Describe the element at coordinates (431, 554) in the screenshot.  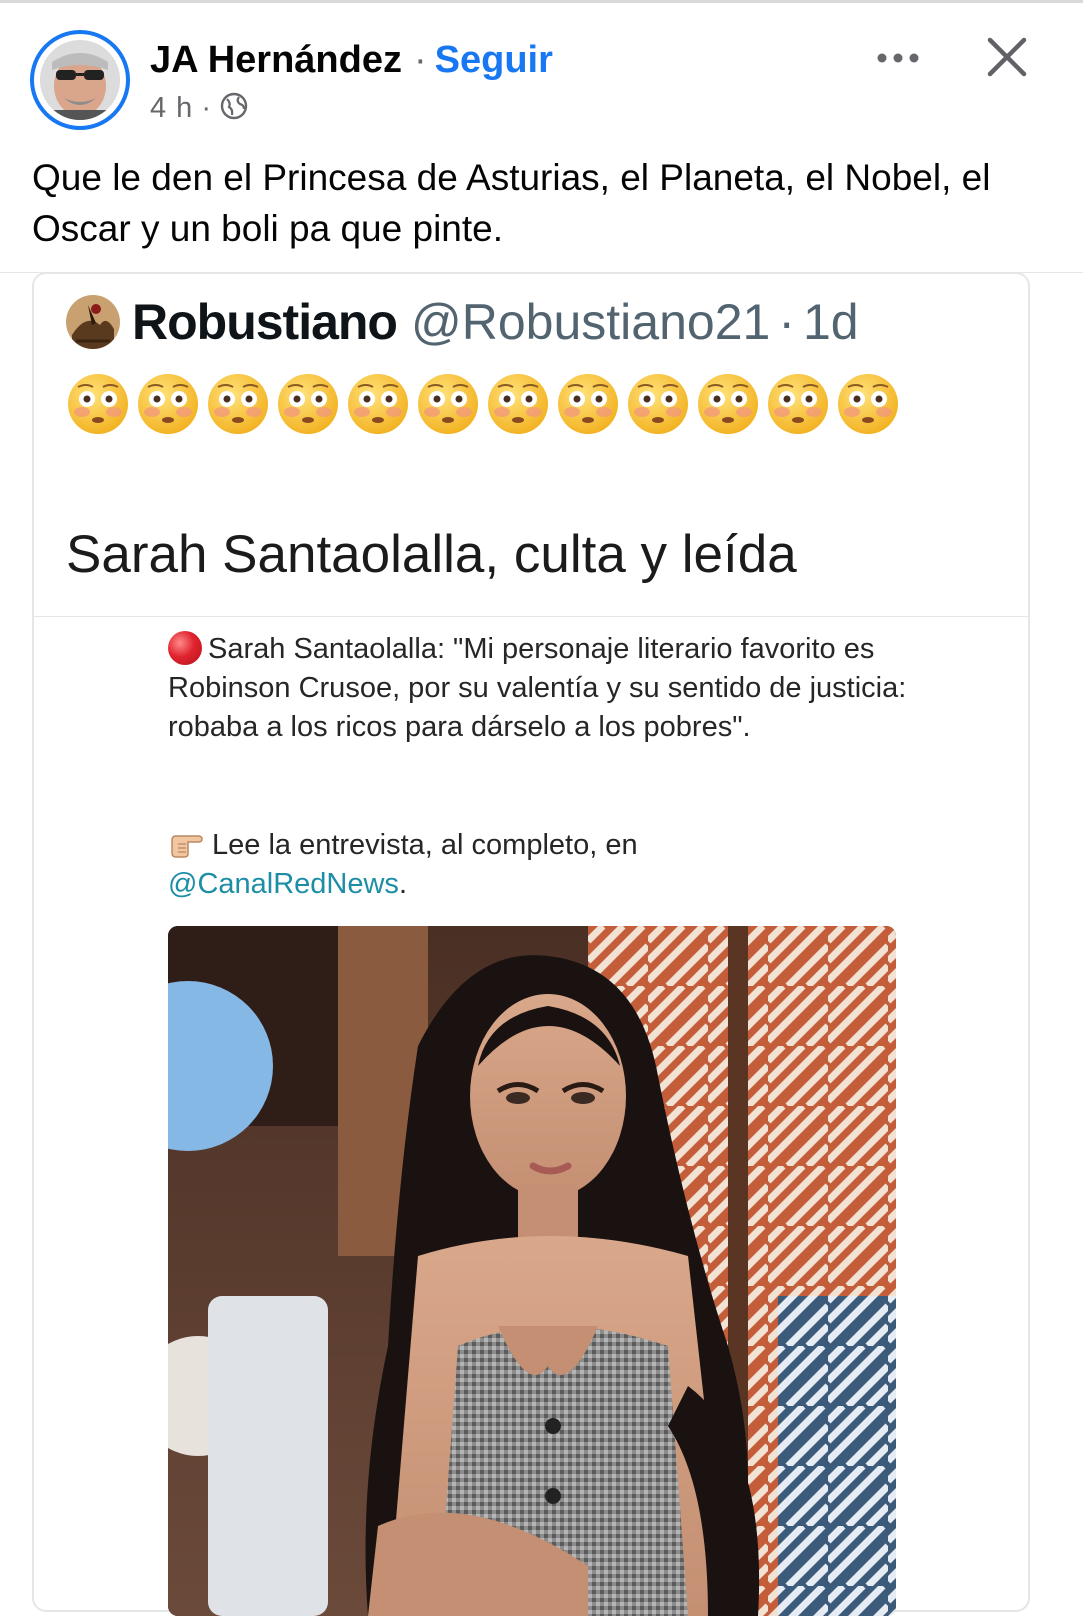
I see `tweet-headline: Sarah Santaolalla, culta y leída` at that location.